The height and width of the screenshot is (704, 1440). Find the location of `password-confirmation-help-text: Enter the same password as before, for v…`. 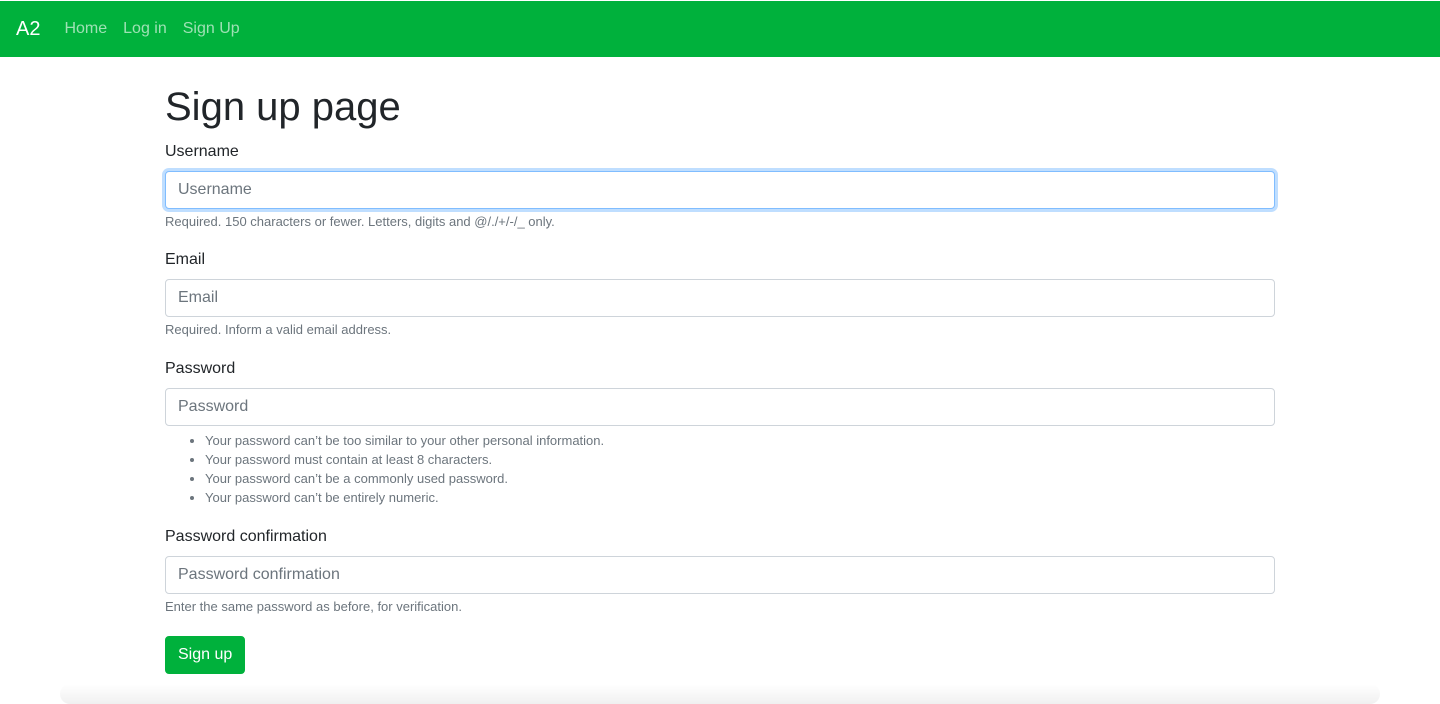

password-confirmation-help-text: Enter the same password as before, for v… is located at coordinates (313, 606).